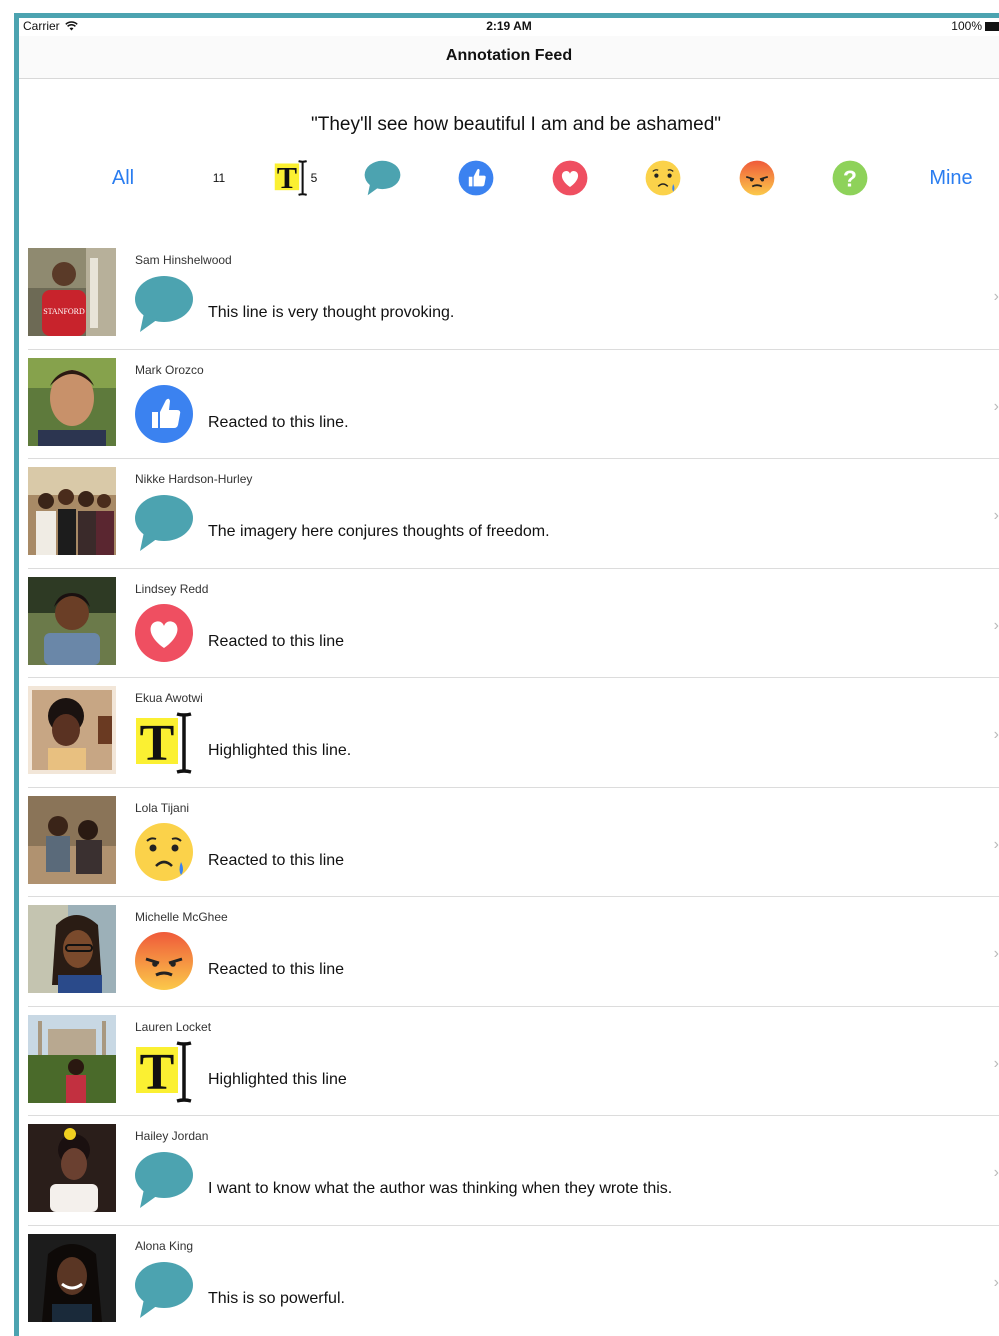 This screenshot has height=1336, width=999. I want to click on filter-comment-button, so click(382, 178).